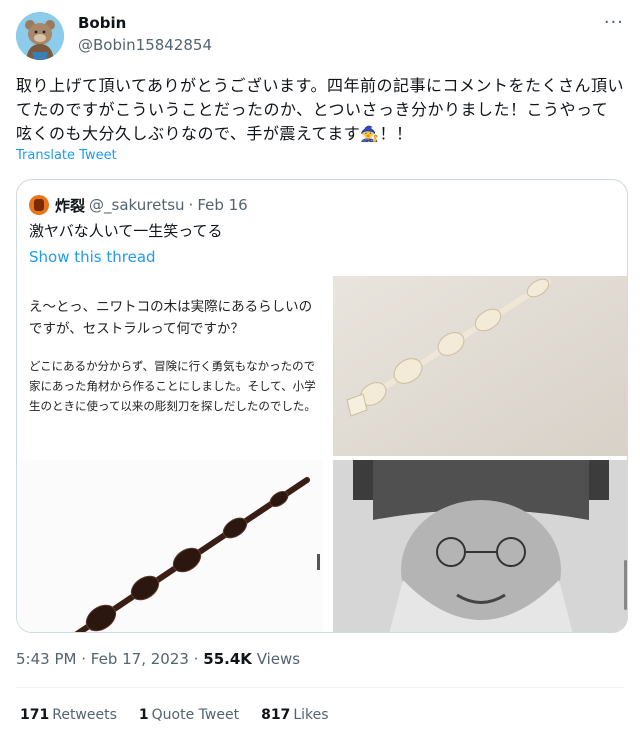  I want to click on retweets-count: 171, so click(35, 715).